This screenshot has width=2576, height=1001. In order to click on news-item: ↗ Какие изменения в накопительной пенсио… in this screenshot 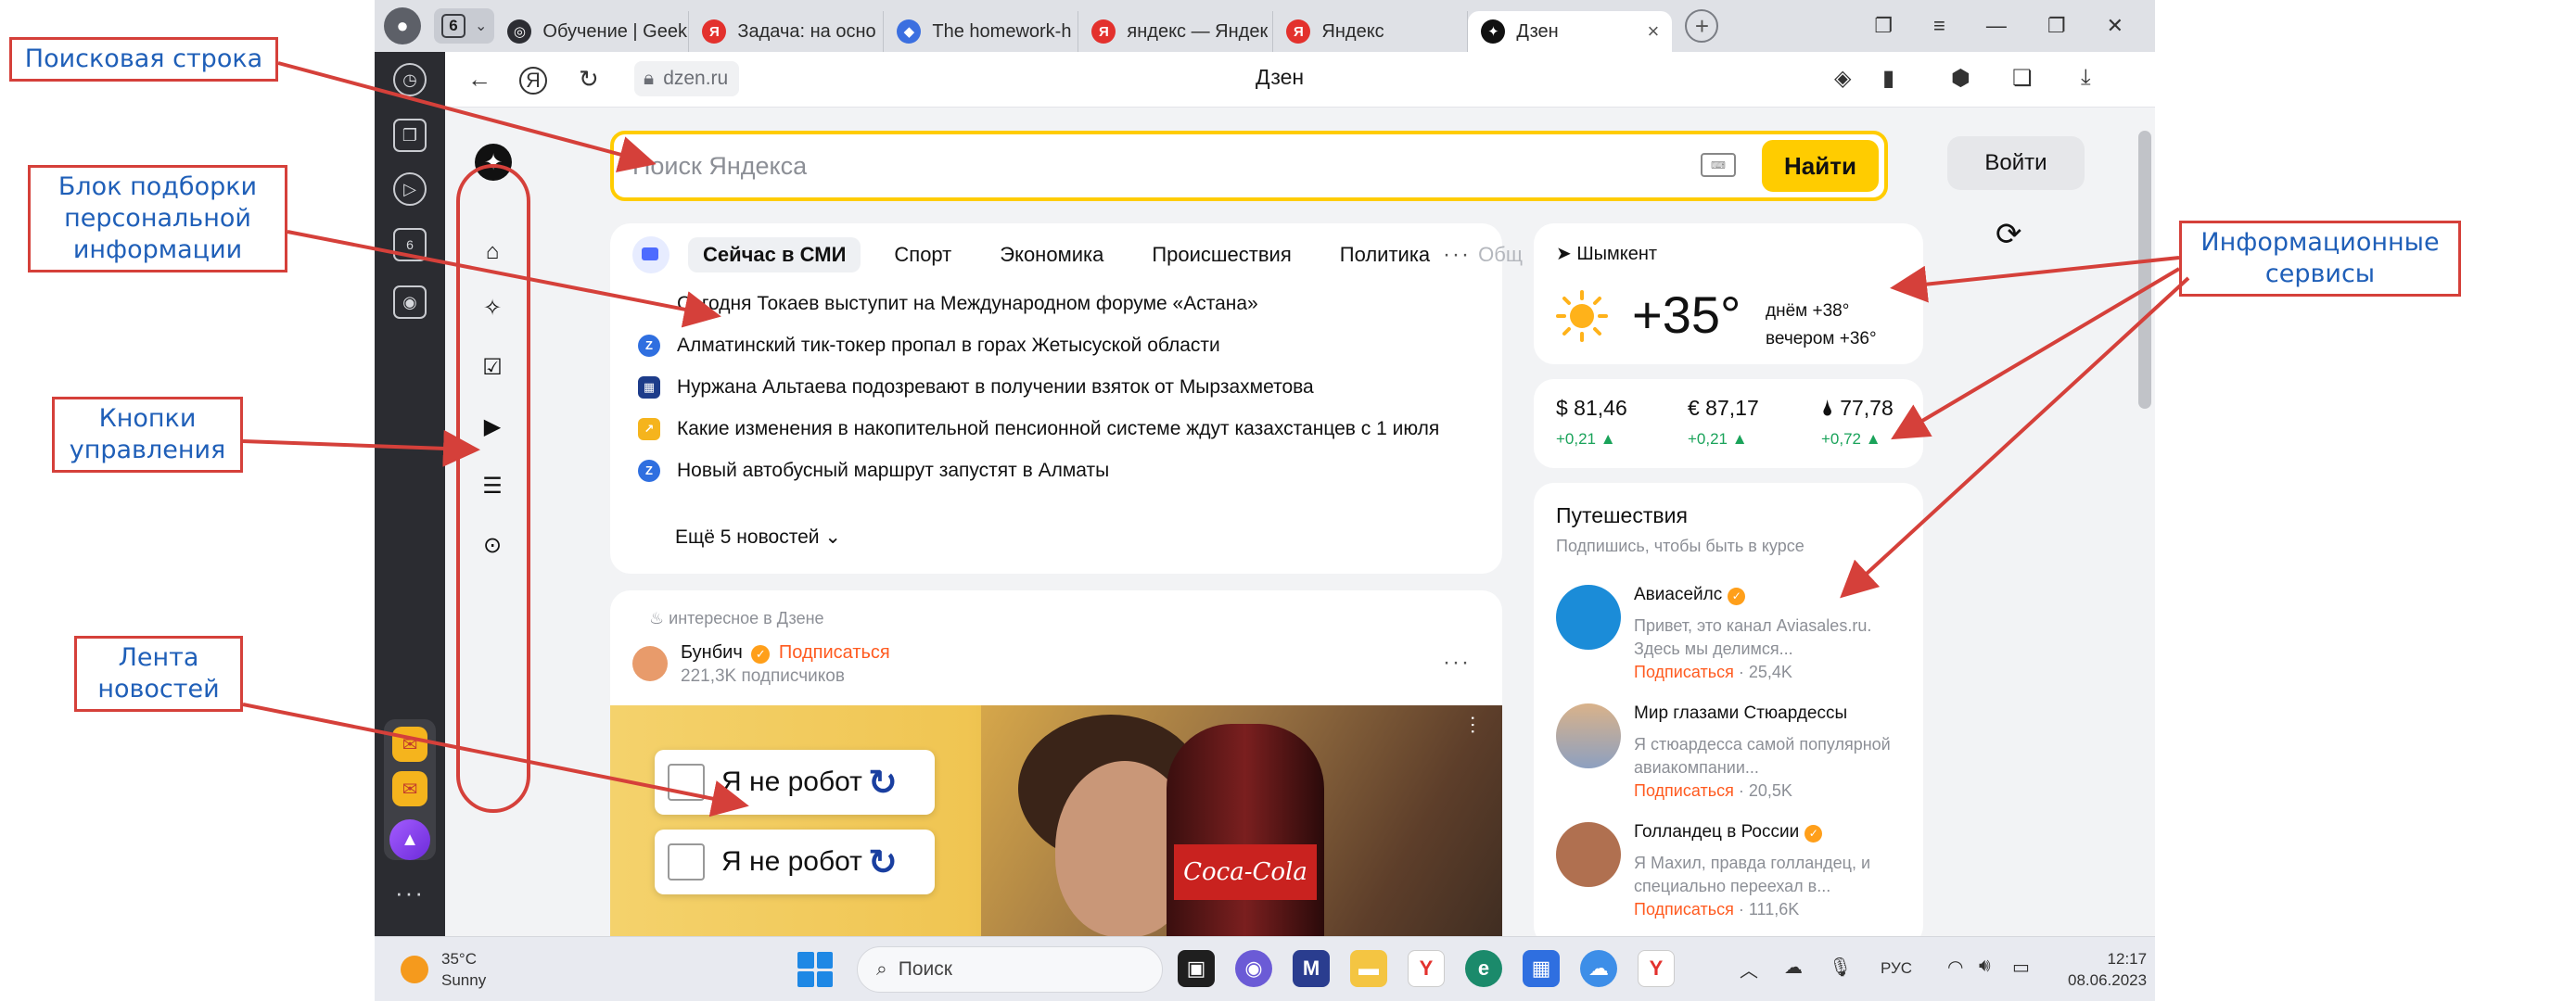, I will do `click(1046, 429)`.